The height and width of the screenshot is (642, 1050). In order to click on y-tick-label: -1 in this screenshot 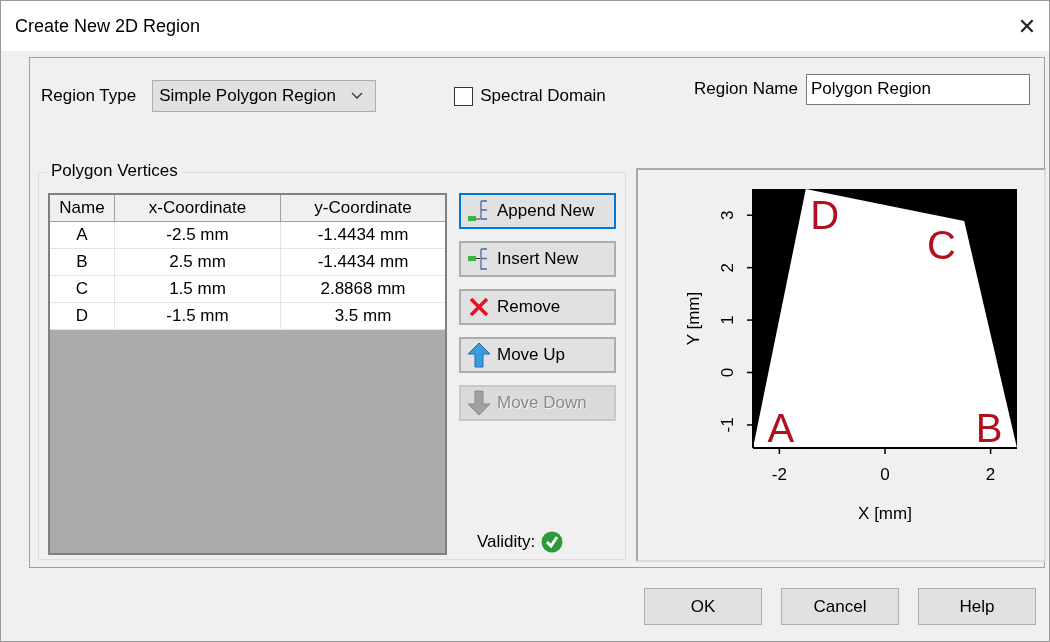, I will do `click(727, 425)`.